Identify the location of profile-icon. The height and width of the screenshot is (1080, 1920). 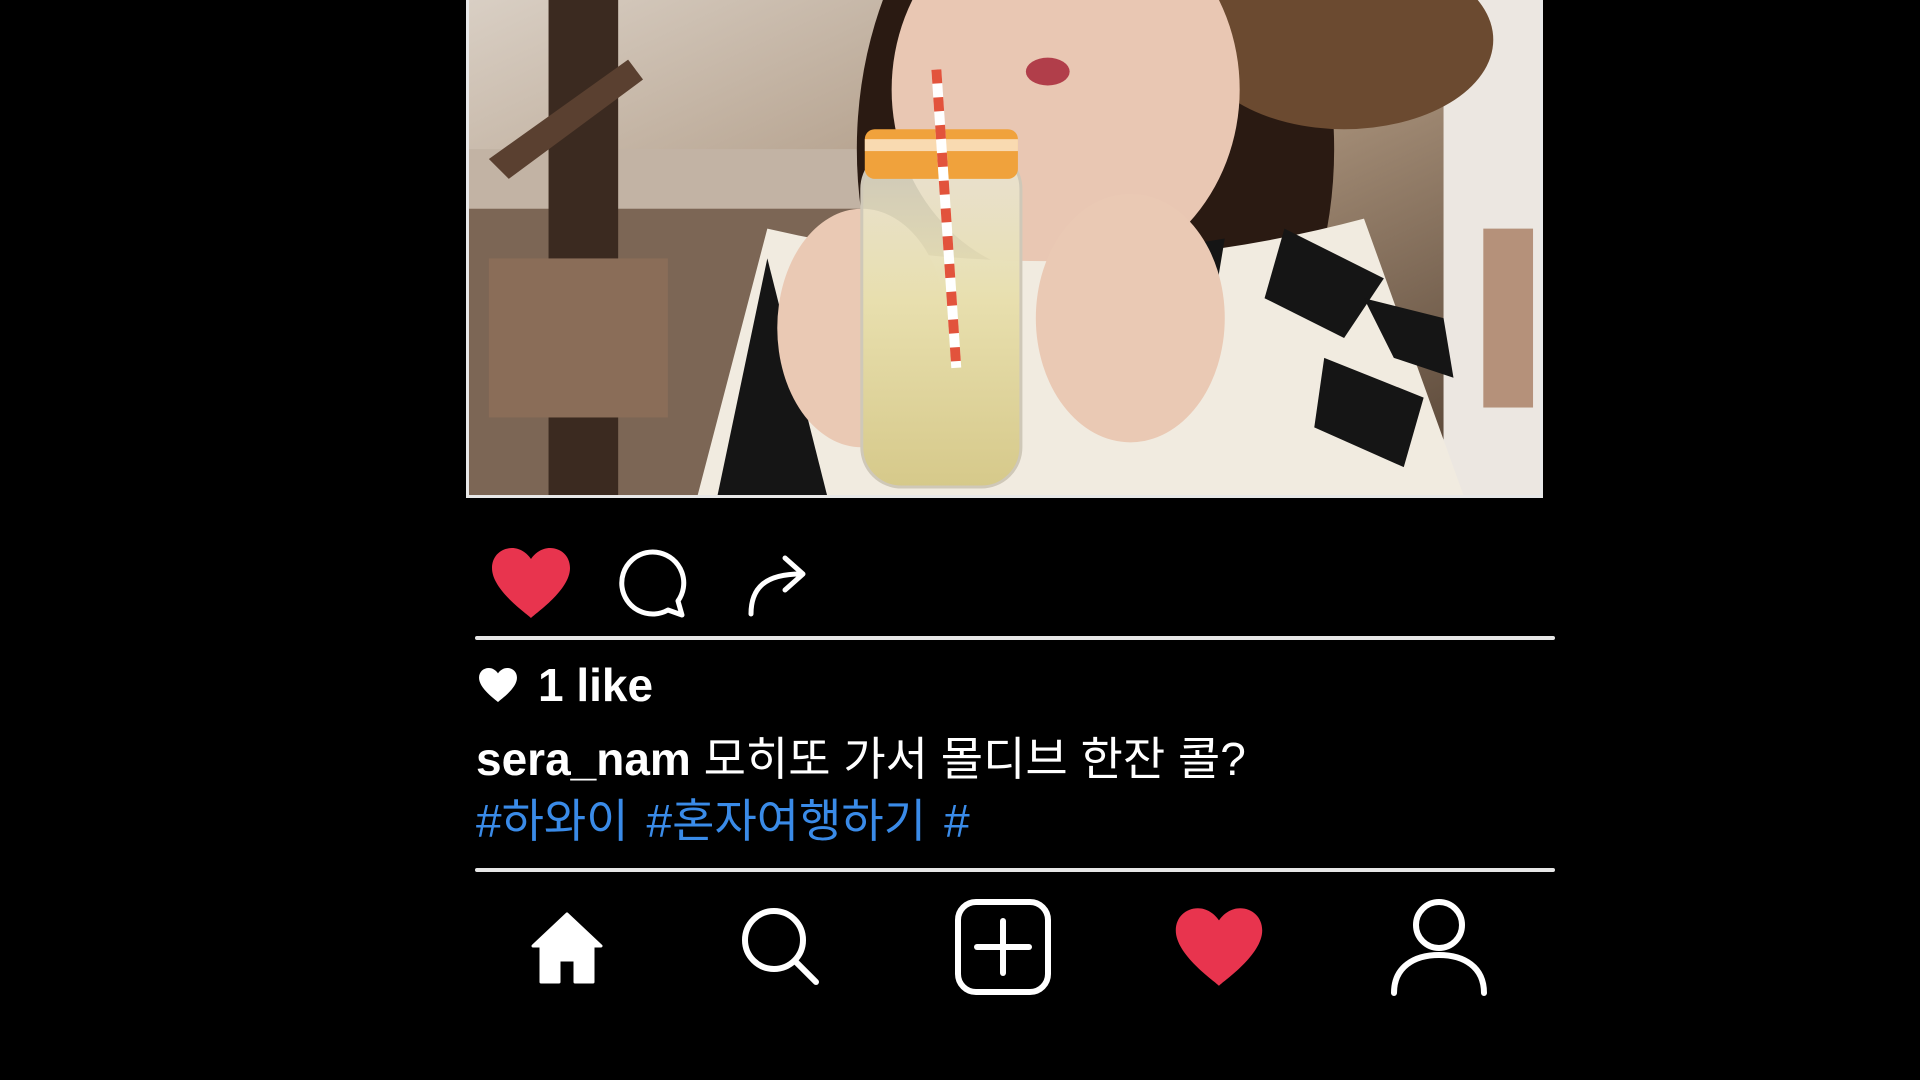
(1439, 947).